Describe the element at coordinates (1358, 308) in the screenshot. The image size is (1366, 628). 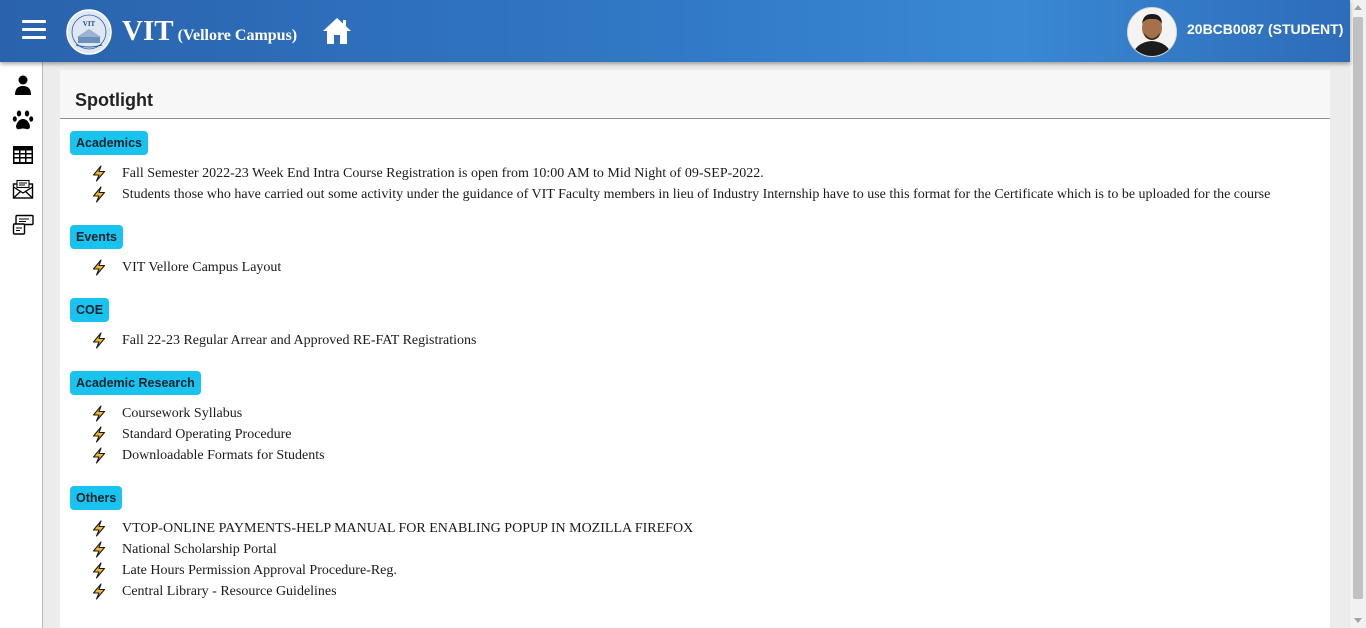
I see `scrollbar-thumb` at that location.